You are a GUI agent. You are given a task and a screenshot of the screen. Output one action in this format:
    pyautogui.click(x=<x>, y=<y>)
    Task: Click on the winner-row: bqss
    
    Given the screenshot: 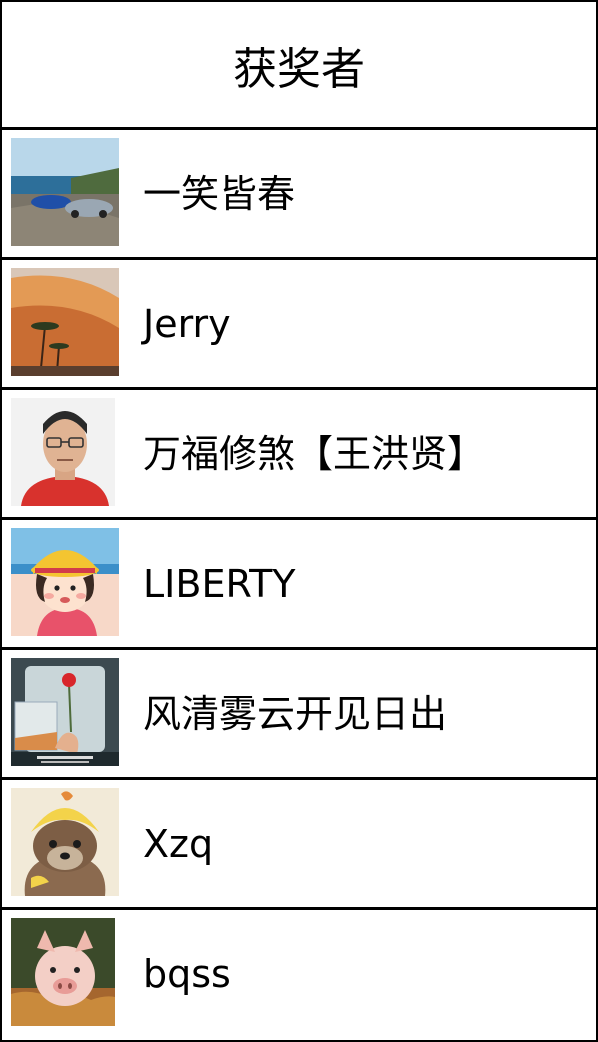 What is the action you would take?
    pyautogui.click(x=299, y=974)
    